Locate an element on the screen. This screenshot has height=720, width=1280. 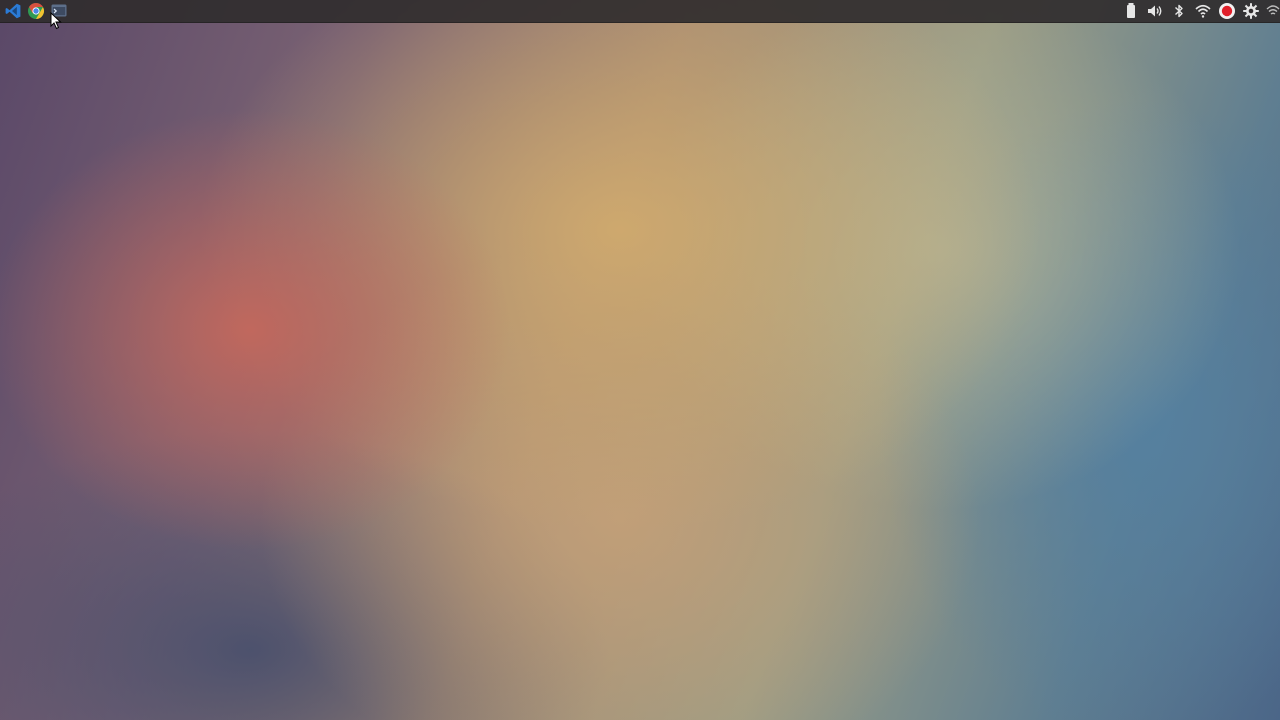
launcher-icons is located at coordinates (38, 11).